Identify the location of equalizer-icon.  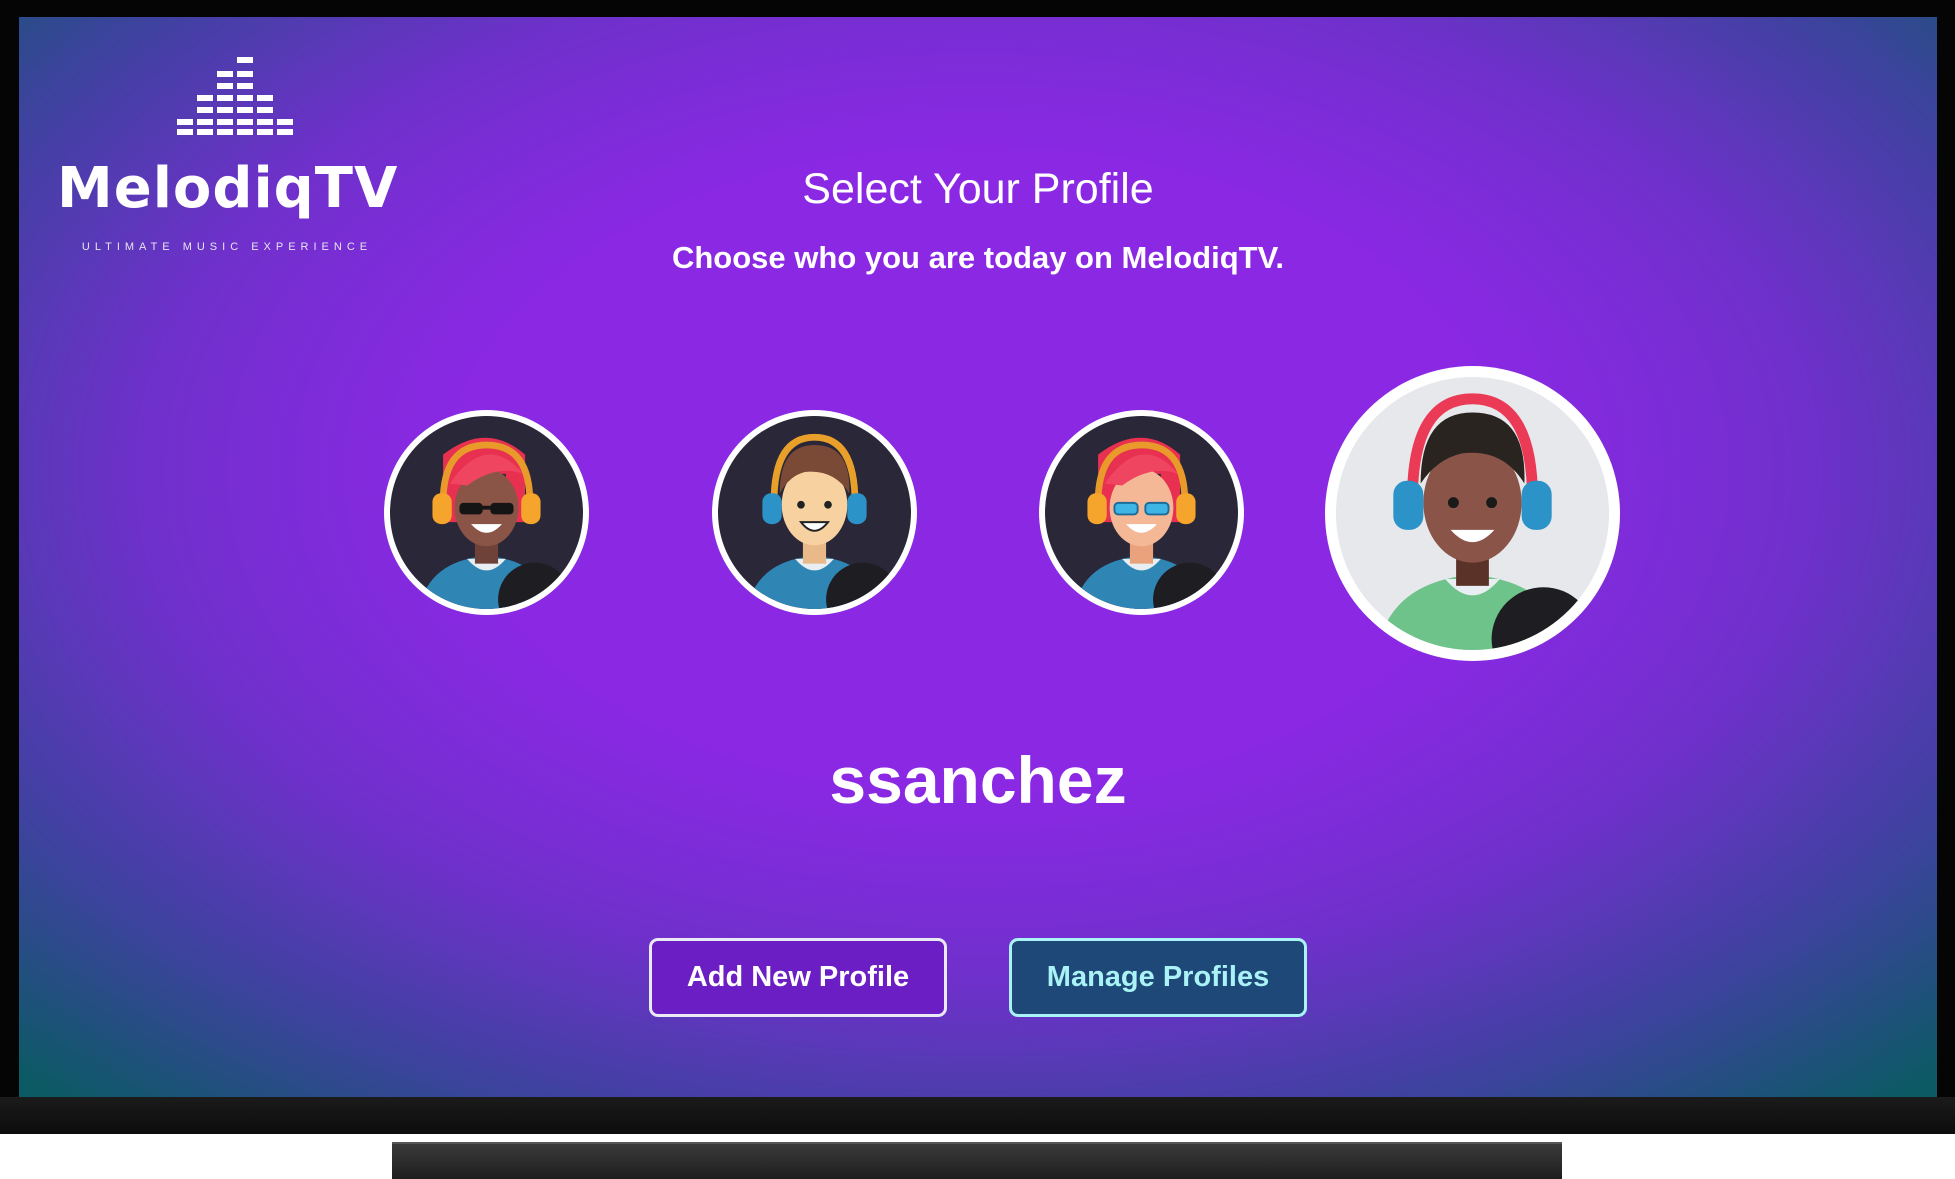
(235, 96).